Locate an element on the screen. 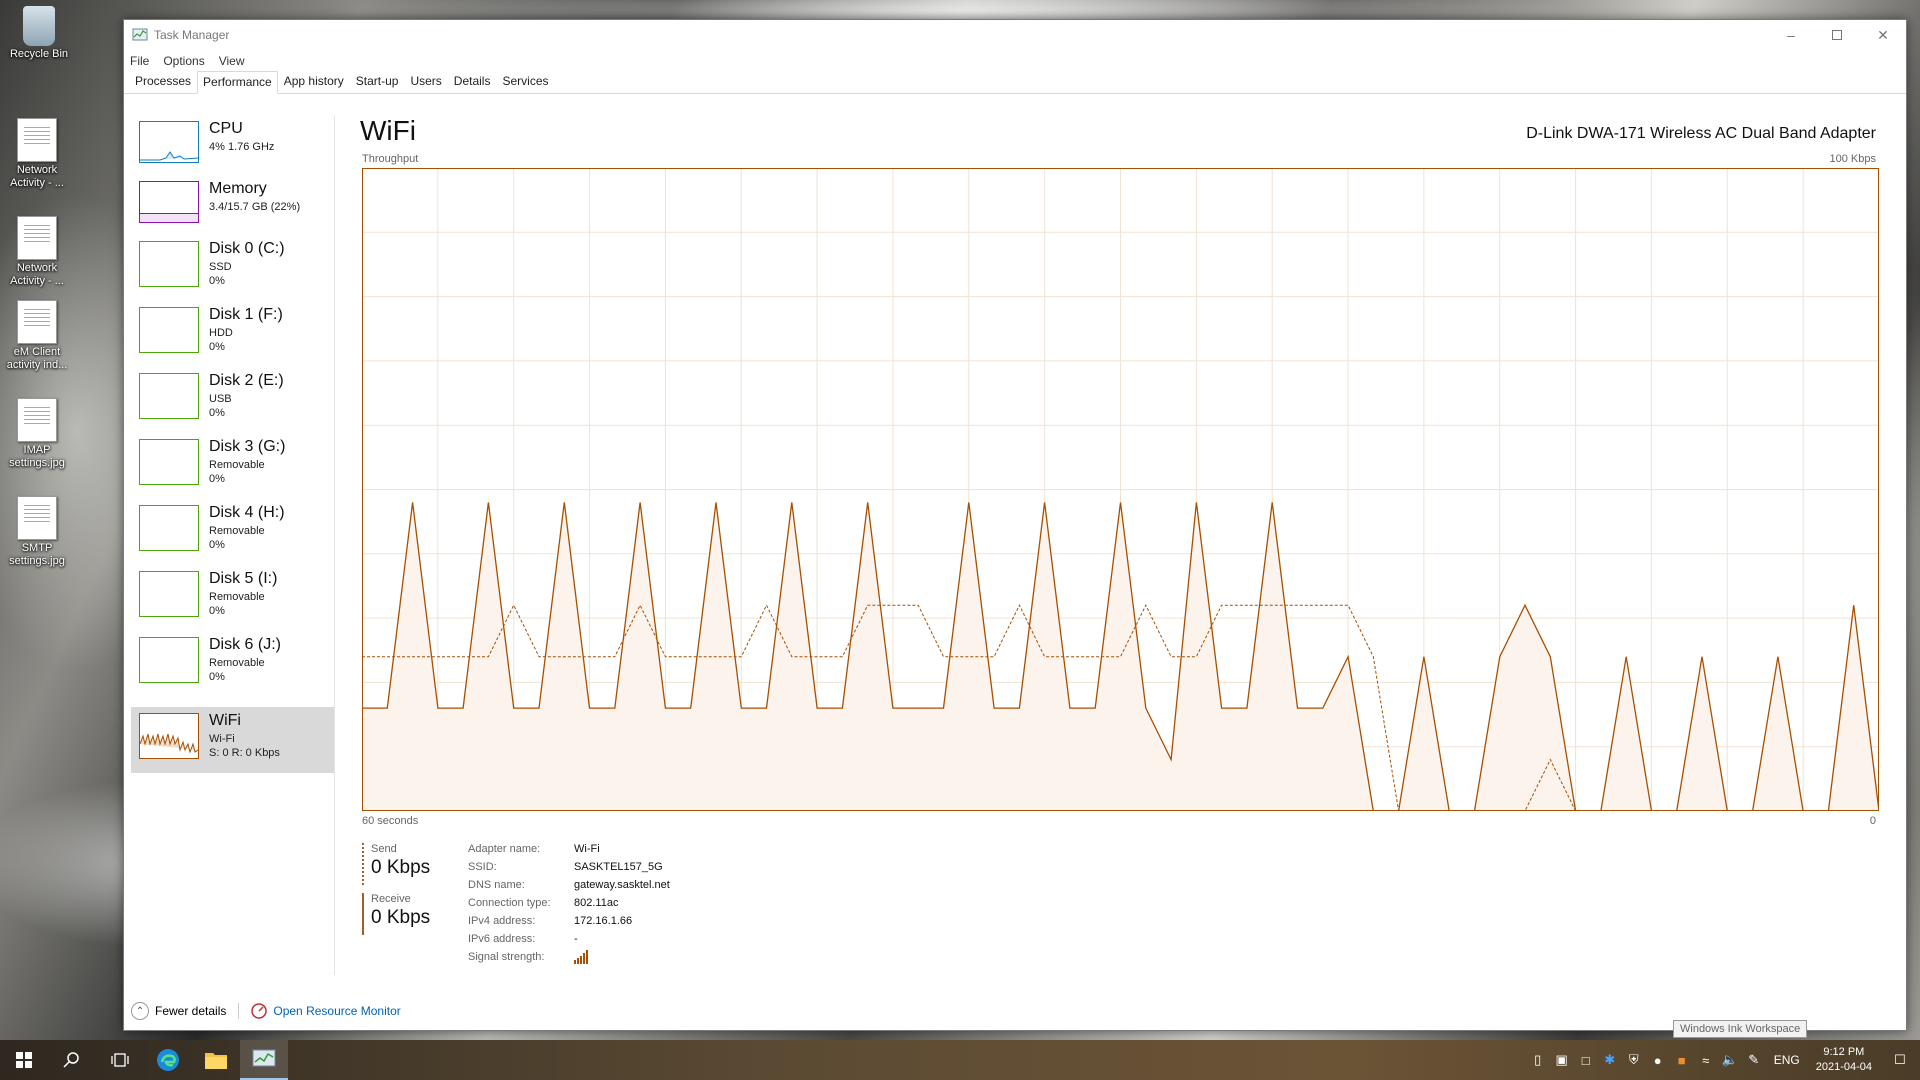 The height and width of the screenshot is (1080, 1920). sidebar-item-detail: 3.4/15.7 GB (22%) is located at coordinates (255, 207).